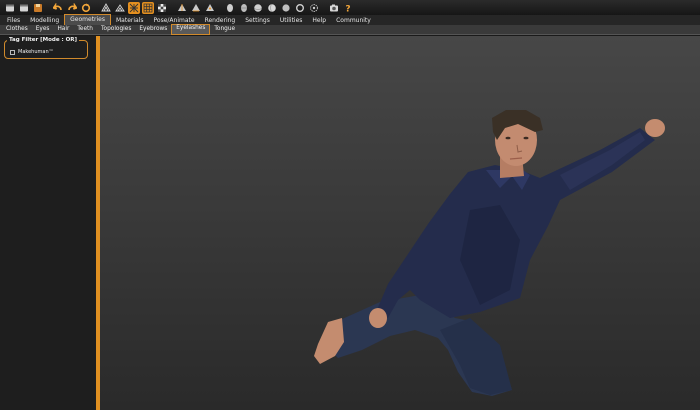 Image resolution: width=700 pixels, height=410 pixels. I want to click on tag-filter-label: Makehuman™, so click(36, 52).